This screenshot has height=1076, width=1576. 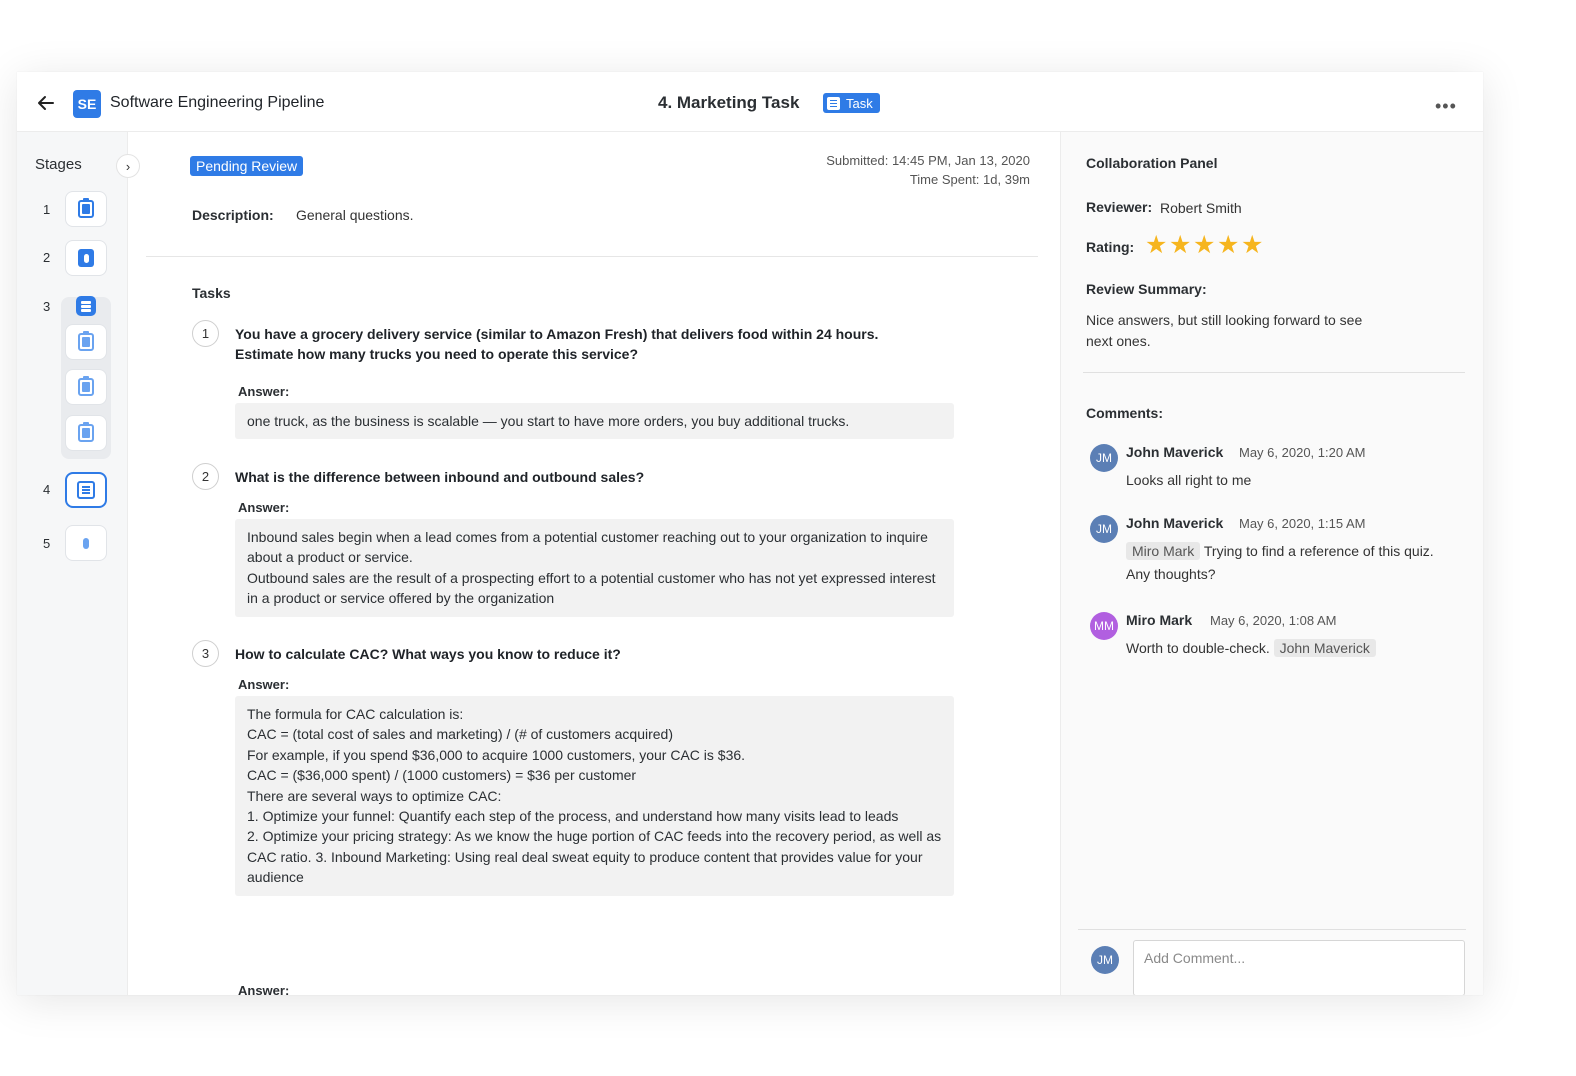 What do you see at coordinates (58, 164) in the screenshot?
I see `stages-title: Stages` at bounding box center [58, 164].